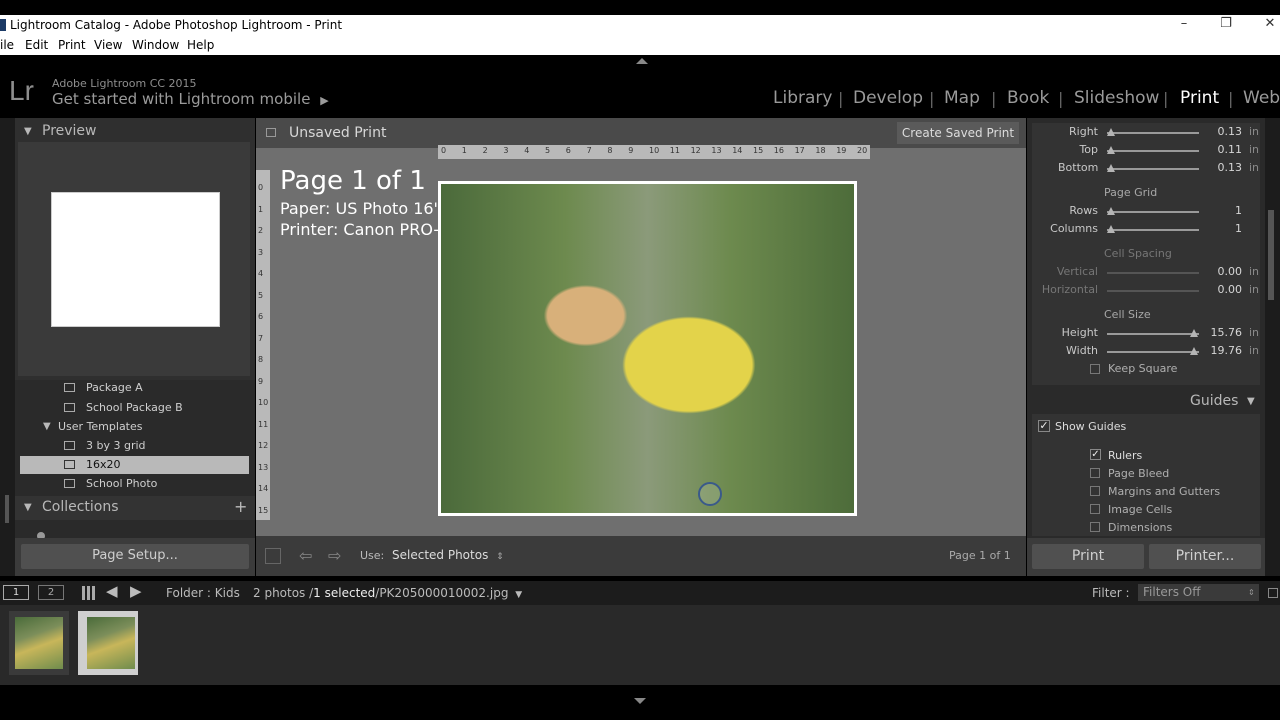 The image size is (1280, 720). I want to click on margin-bottom-value: 0.13, so click(1224, 167).